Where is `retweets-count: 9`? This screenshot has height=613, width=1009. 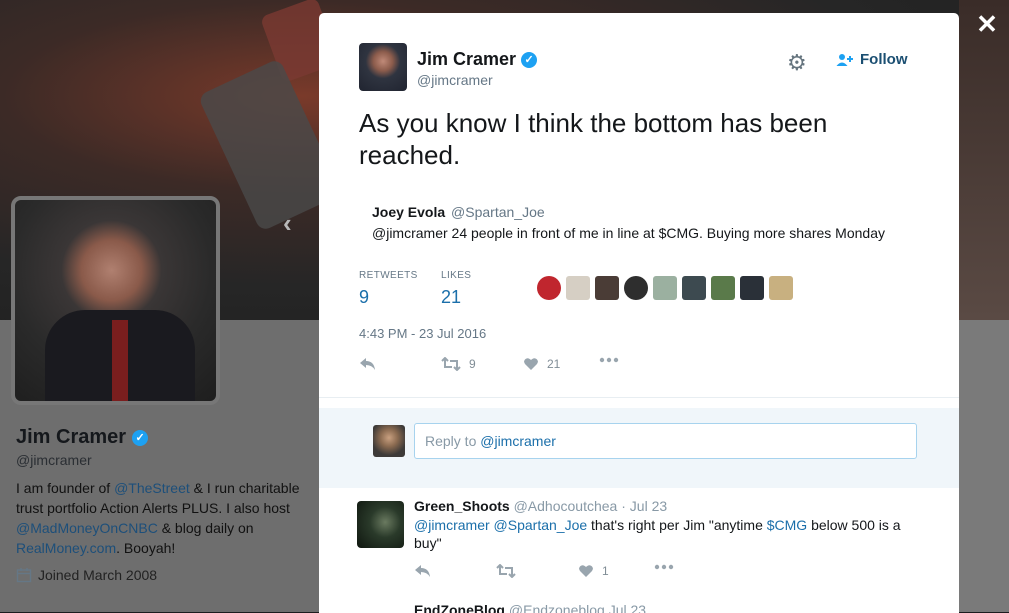 retweets-count: 9 is located at coordinates (388, 297).